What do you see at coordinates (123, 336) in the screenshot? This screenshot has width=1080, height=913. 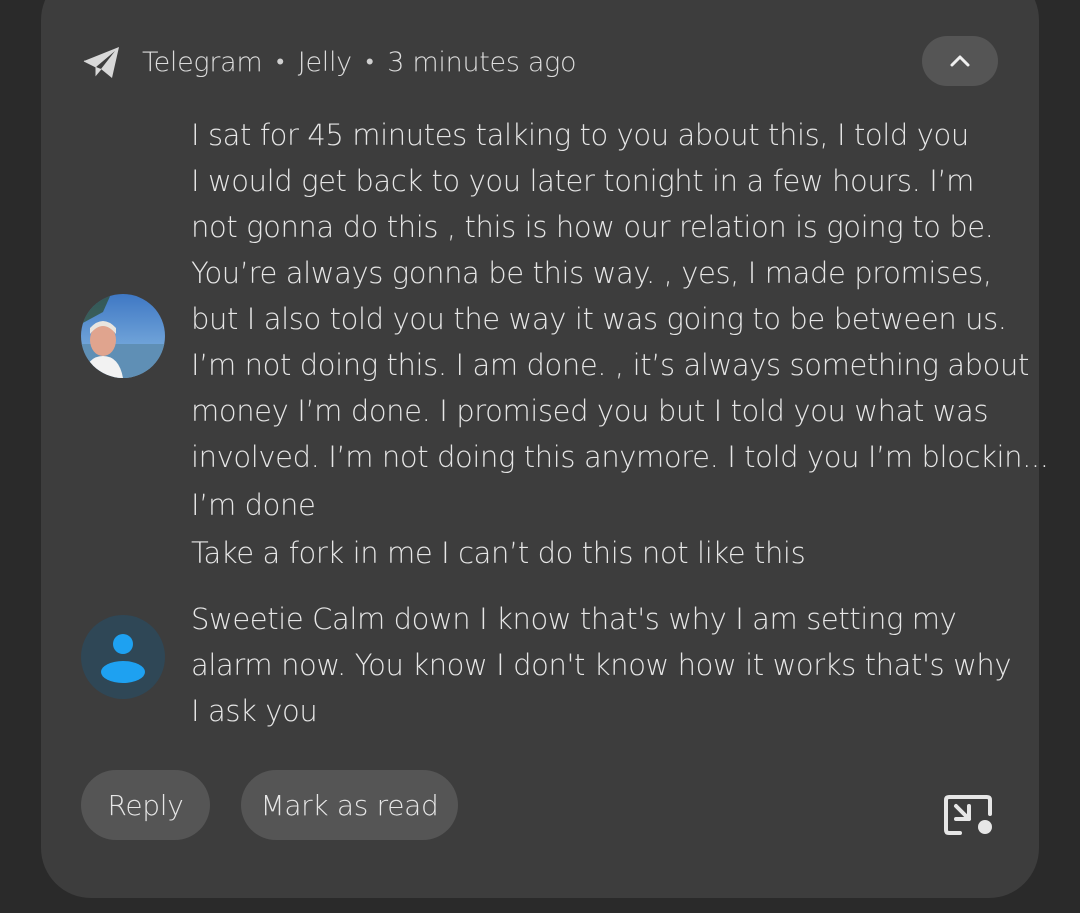 I see `contact-avatar` at bounding box center [123, 336].